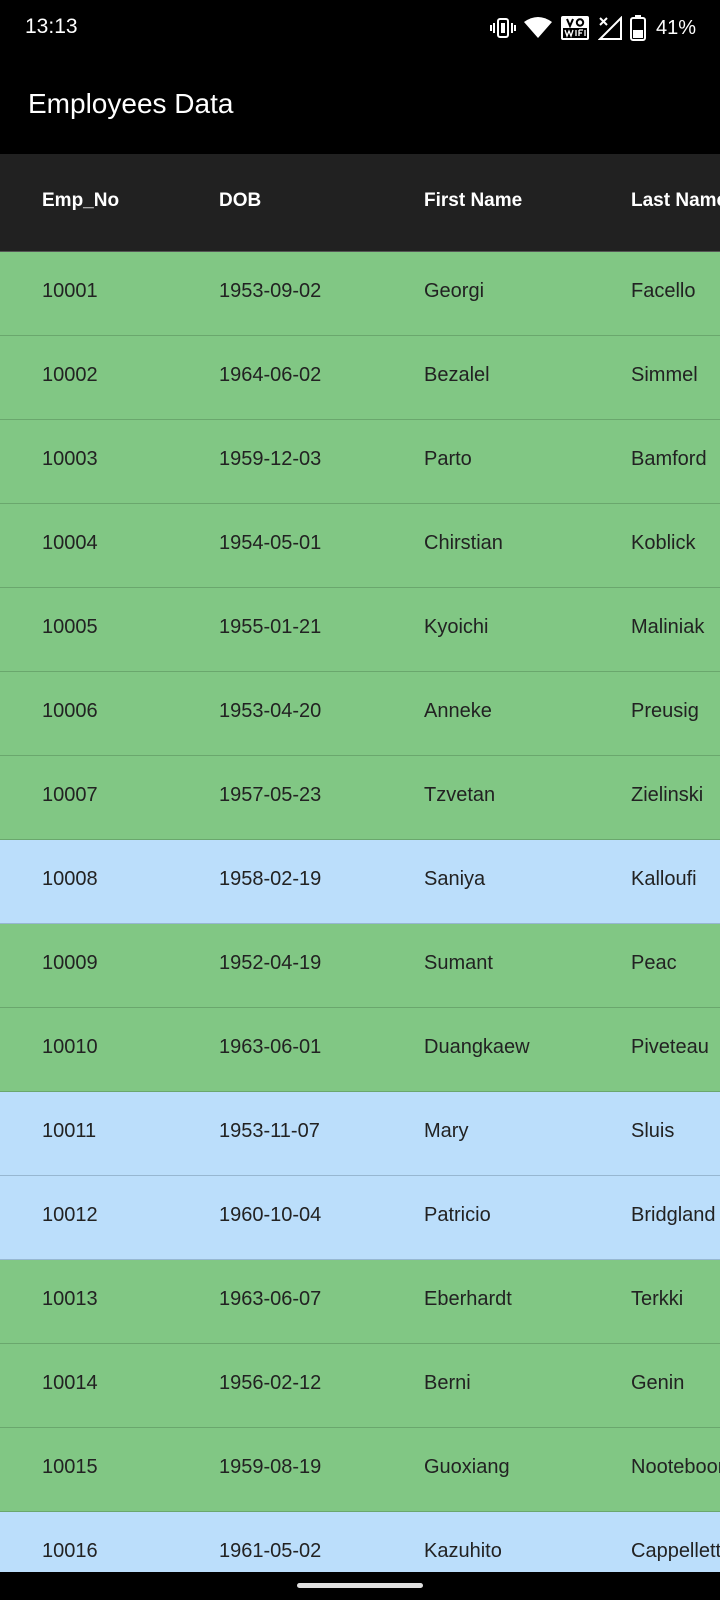  Describe the element at coordinates (658, 1383) in the screenshot. I see `cell-last-name: Genin` at that location.